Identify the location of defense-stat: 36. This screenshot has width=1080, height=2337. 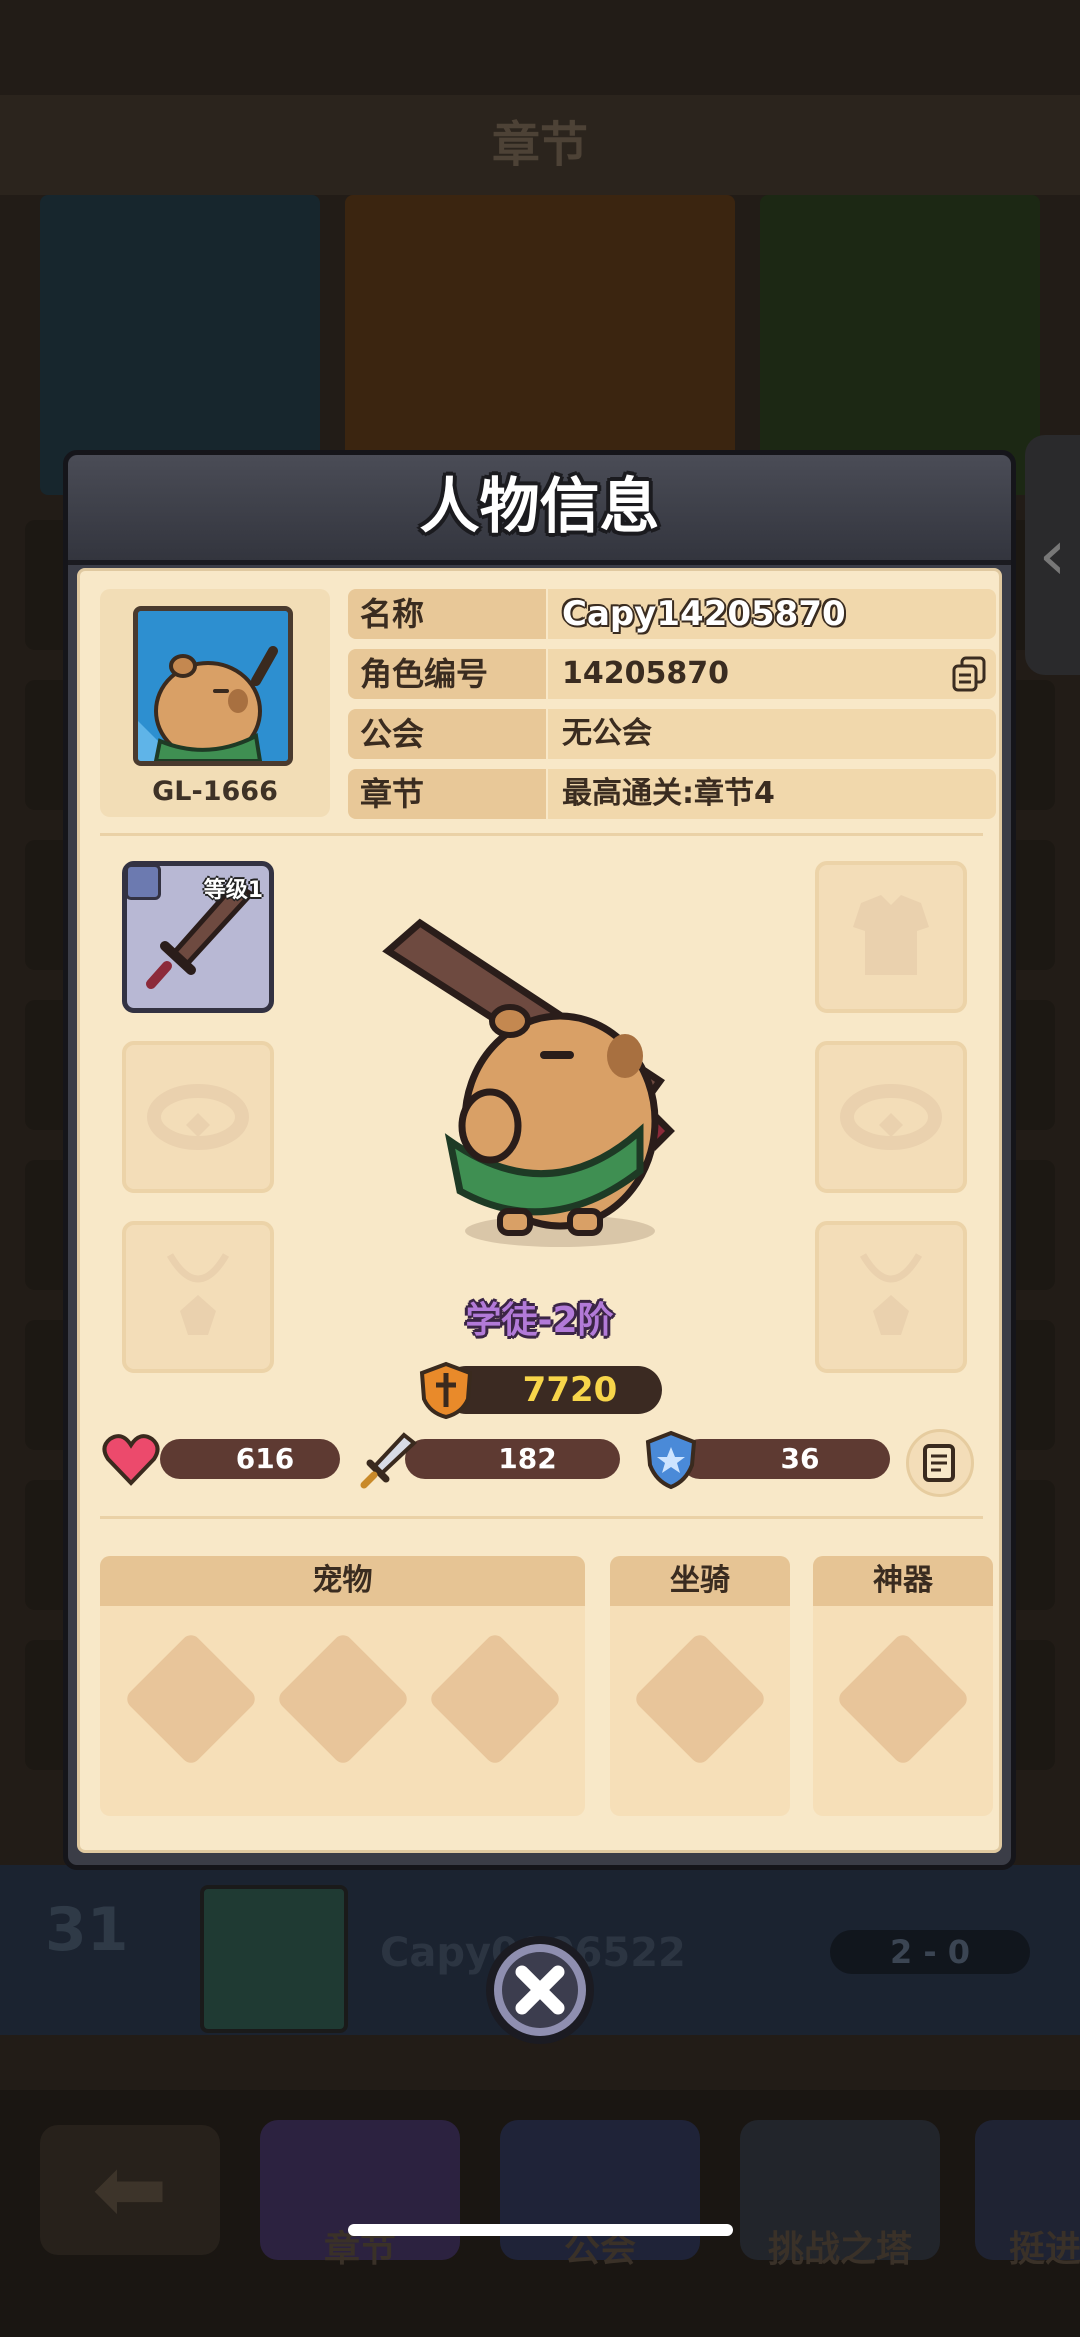
(785, 1459).